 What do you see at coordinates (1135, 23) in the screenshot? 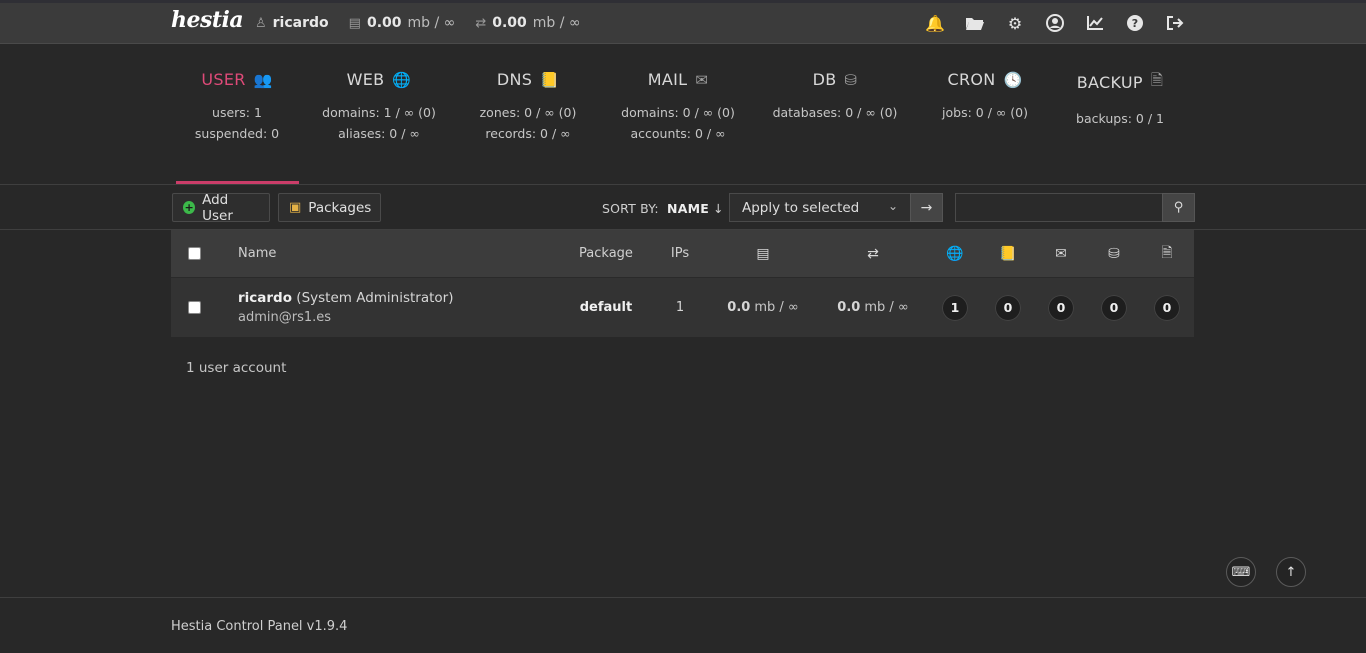
I see `help-icon: ?` at bounding box center [1135, 23].